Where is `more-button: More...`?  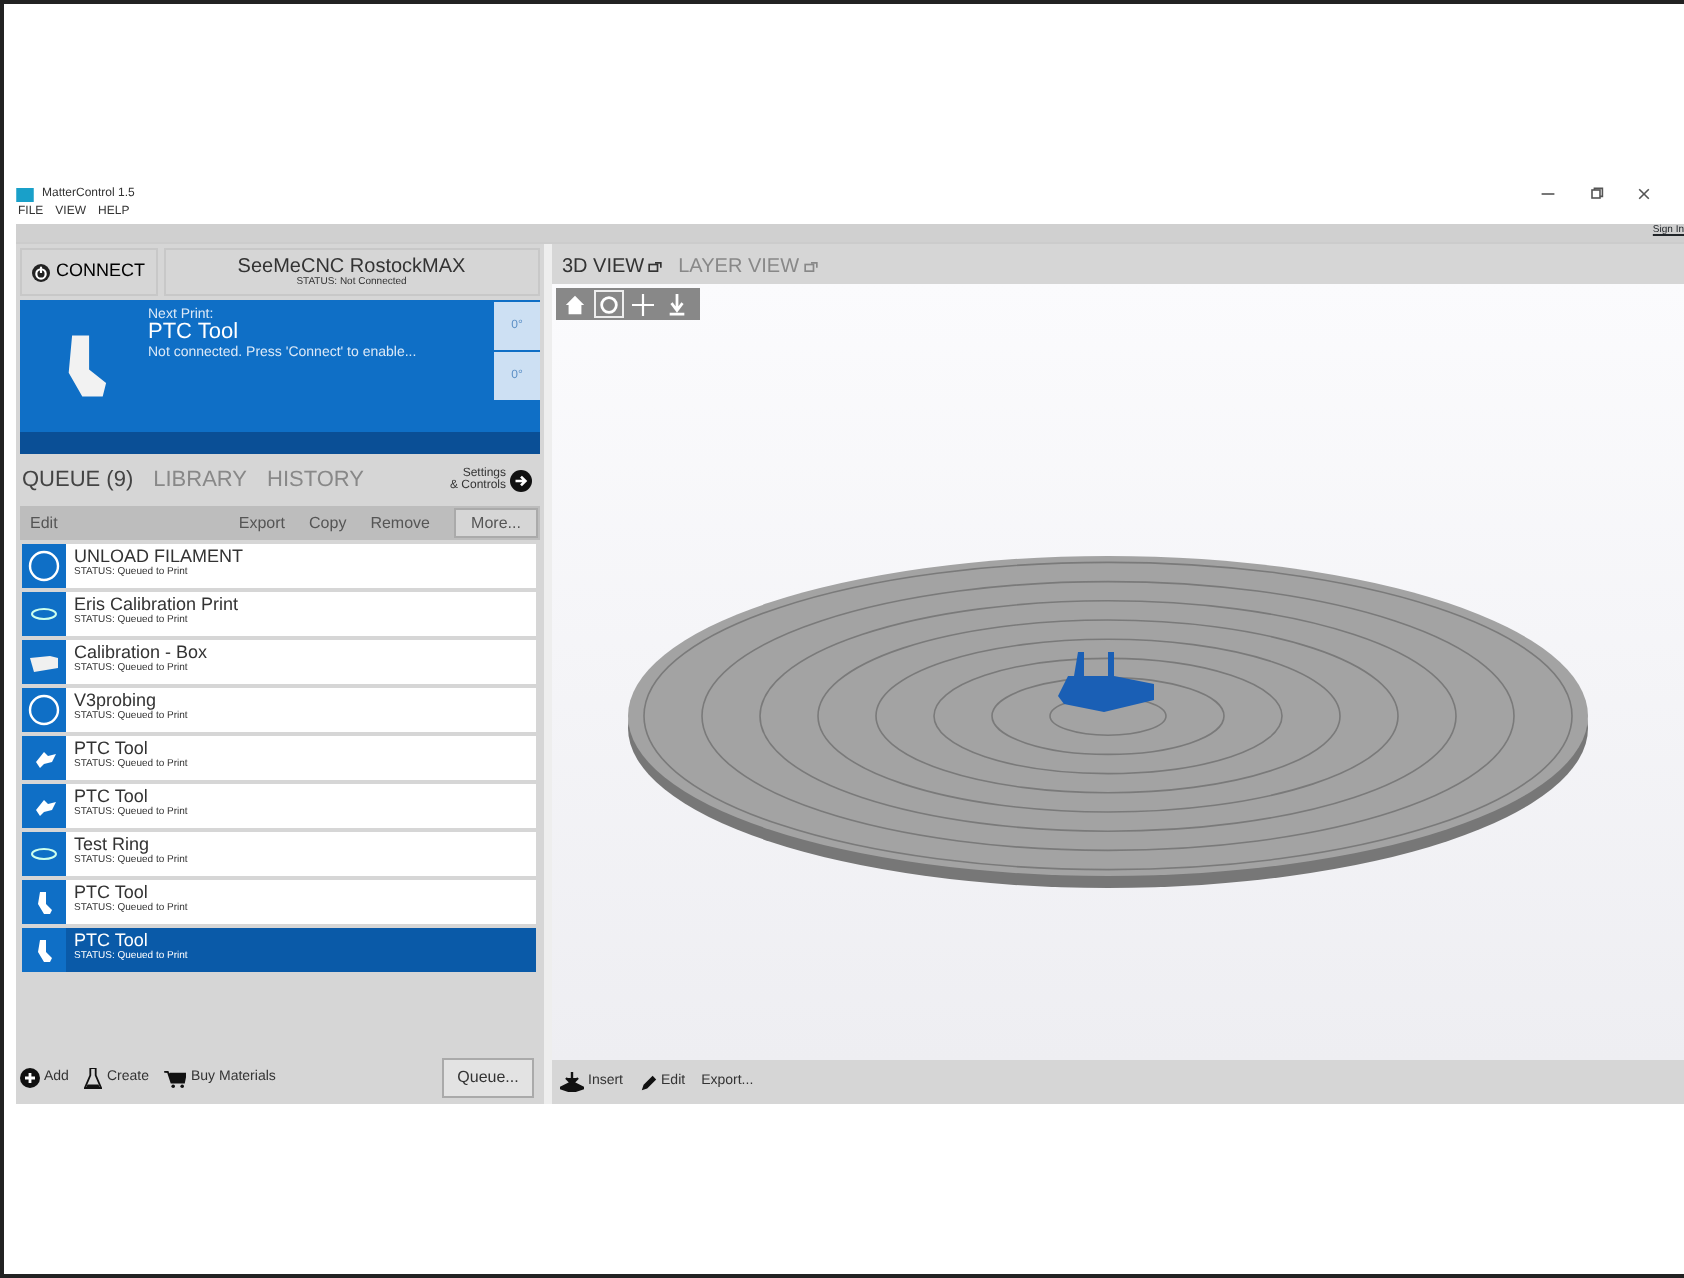 more-button: More... is located at coordinates (496, 523).